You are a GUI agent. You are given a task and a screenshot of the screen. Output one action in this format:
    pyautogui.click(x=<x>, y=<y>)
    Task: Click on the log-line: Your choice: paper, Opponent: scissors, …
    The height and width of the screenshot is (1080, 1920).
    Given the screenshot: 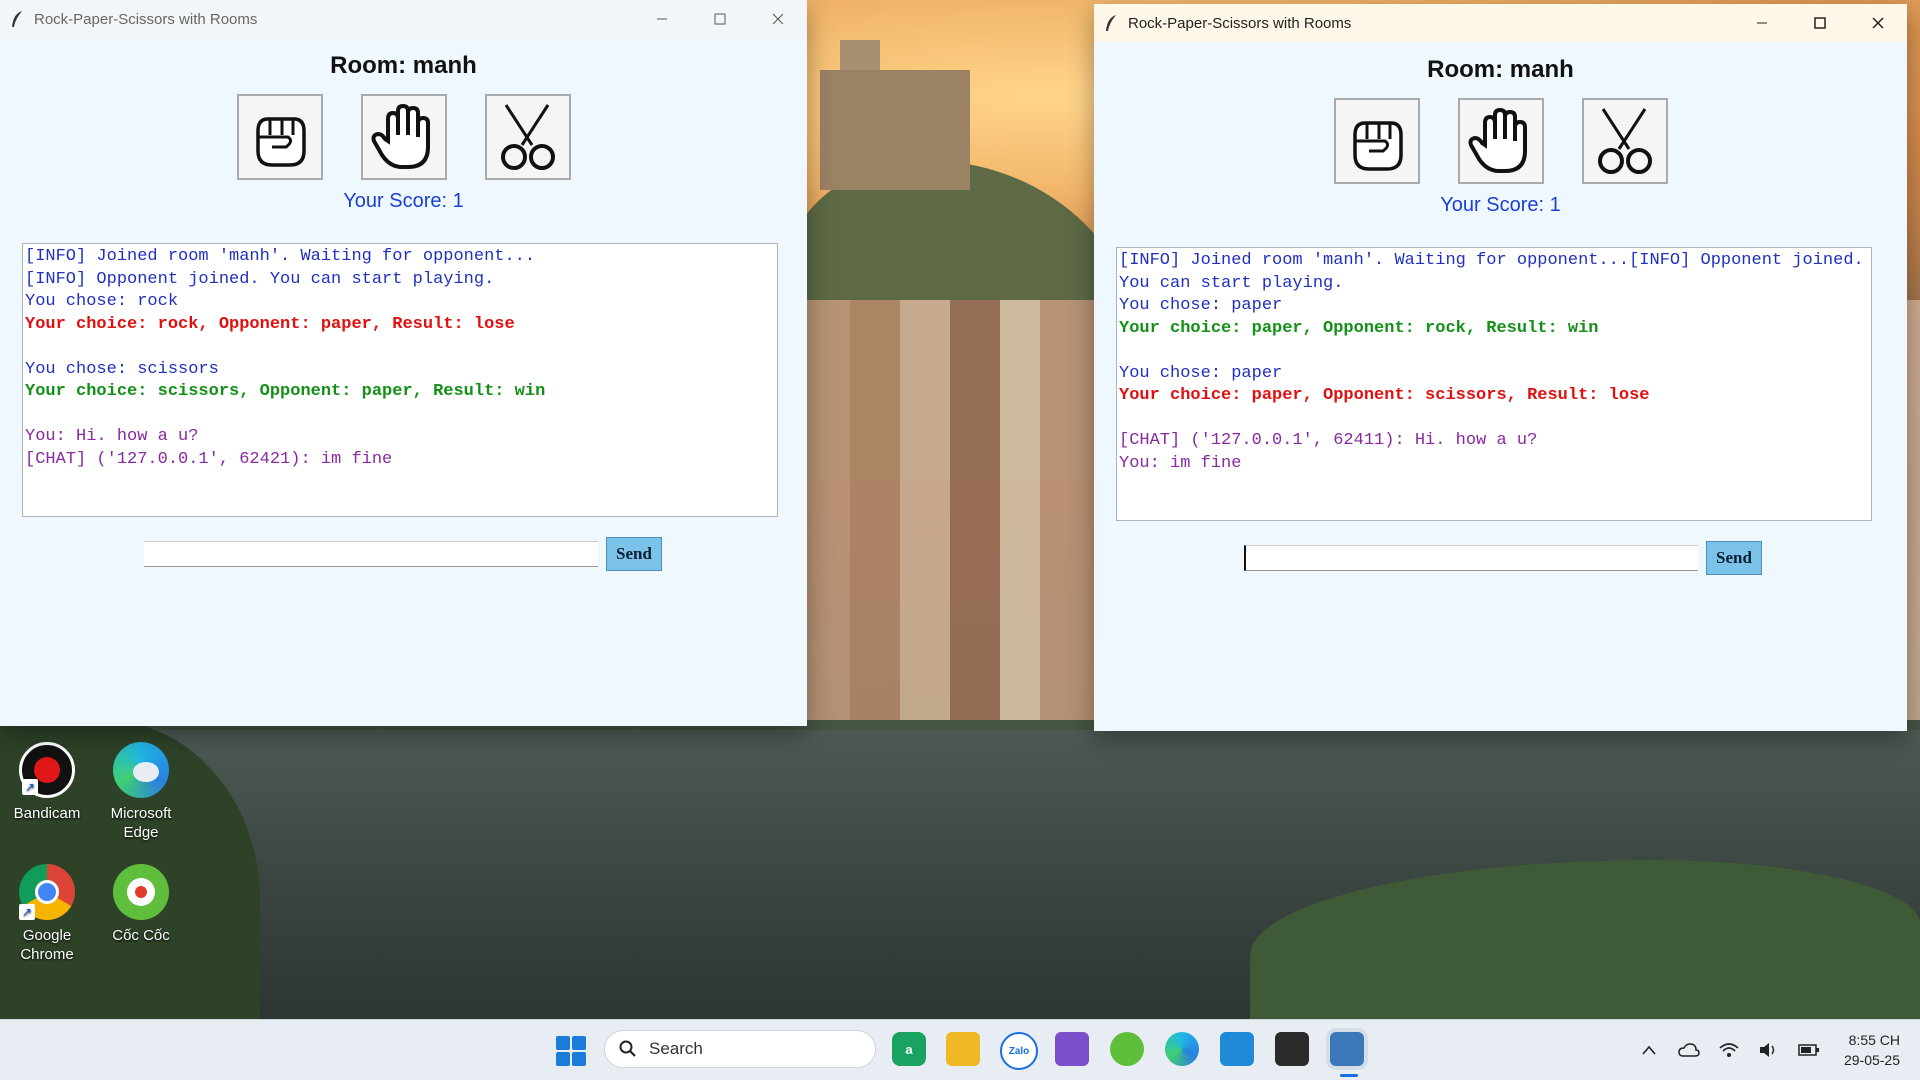 What is the action you would take?
    pyautogui.click(x=1384, y=395)
    